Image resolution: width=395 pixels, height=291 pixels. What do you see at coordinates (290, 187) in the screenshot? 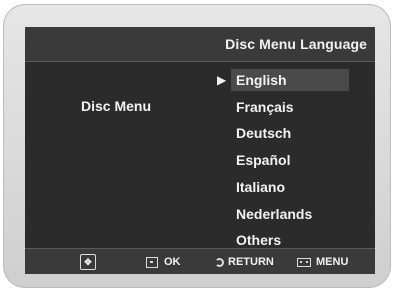
I see `language-option-italiano: Italiano` at bounding box center [290, 187].